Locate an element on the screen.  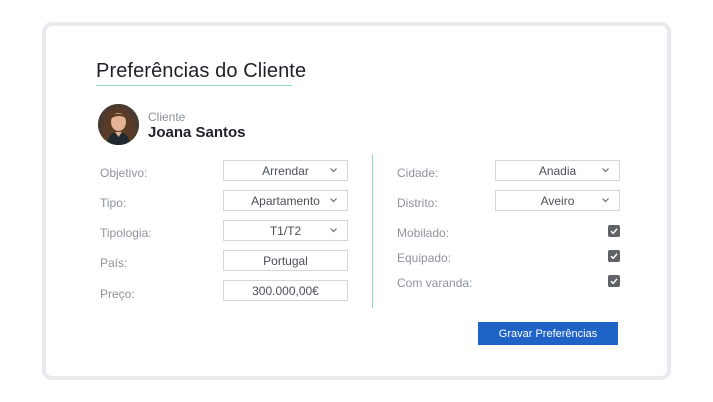
save-preferences-button: Gravar Preferências is located at coordinates (548, 333).